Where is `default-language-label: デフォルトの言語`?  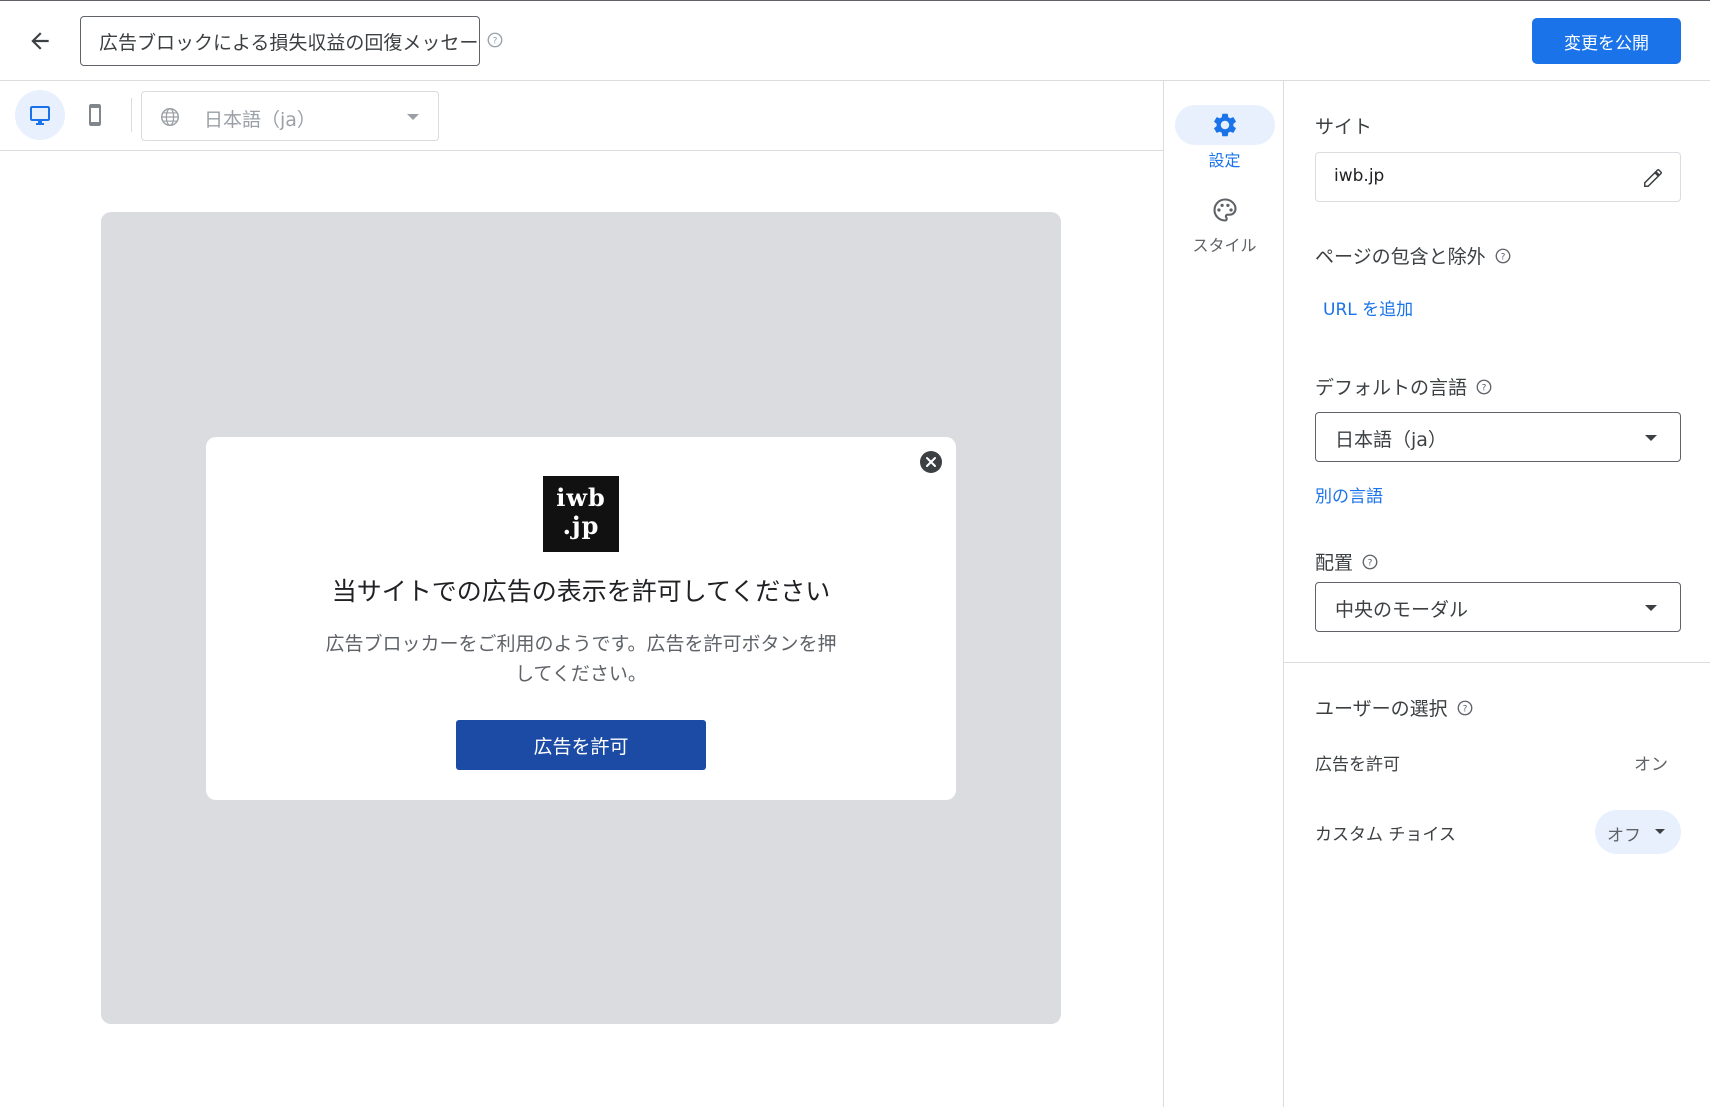
default-language-label: デフォルトの言語 is located at coordinates (1391, 388).